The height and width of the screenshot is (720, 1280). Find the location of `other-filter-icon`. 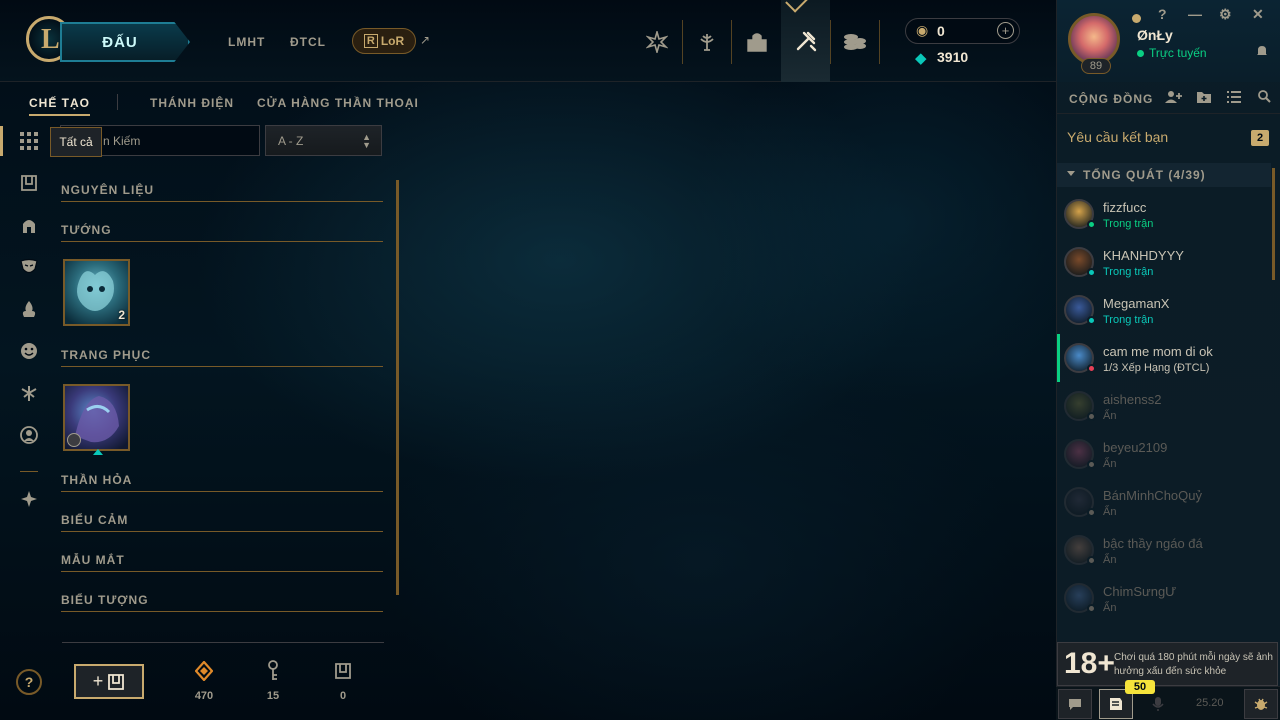

other-filter-icon is located at coordinates (29, 499).